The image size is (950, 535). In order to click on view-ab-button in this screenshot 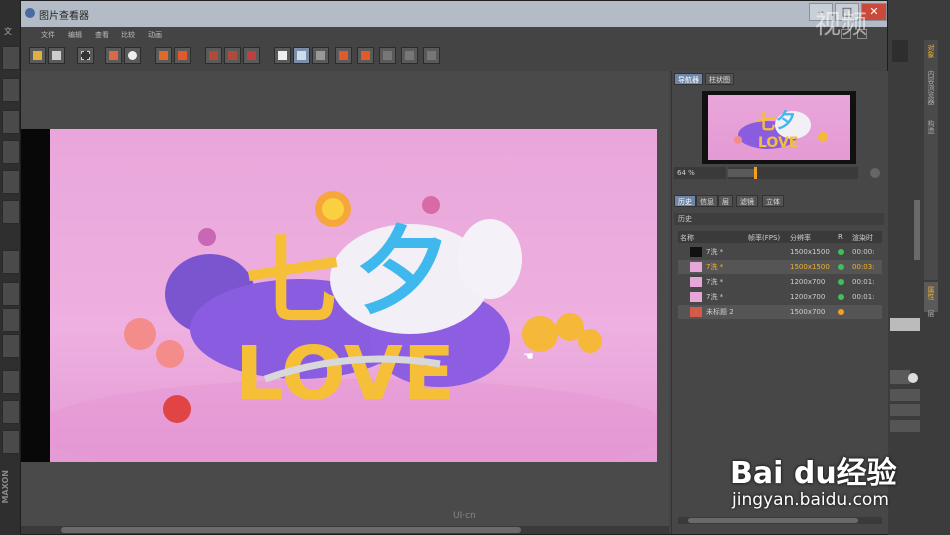, I will do `click(251, 55)`.